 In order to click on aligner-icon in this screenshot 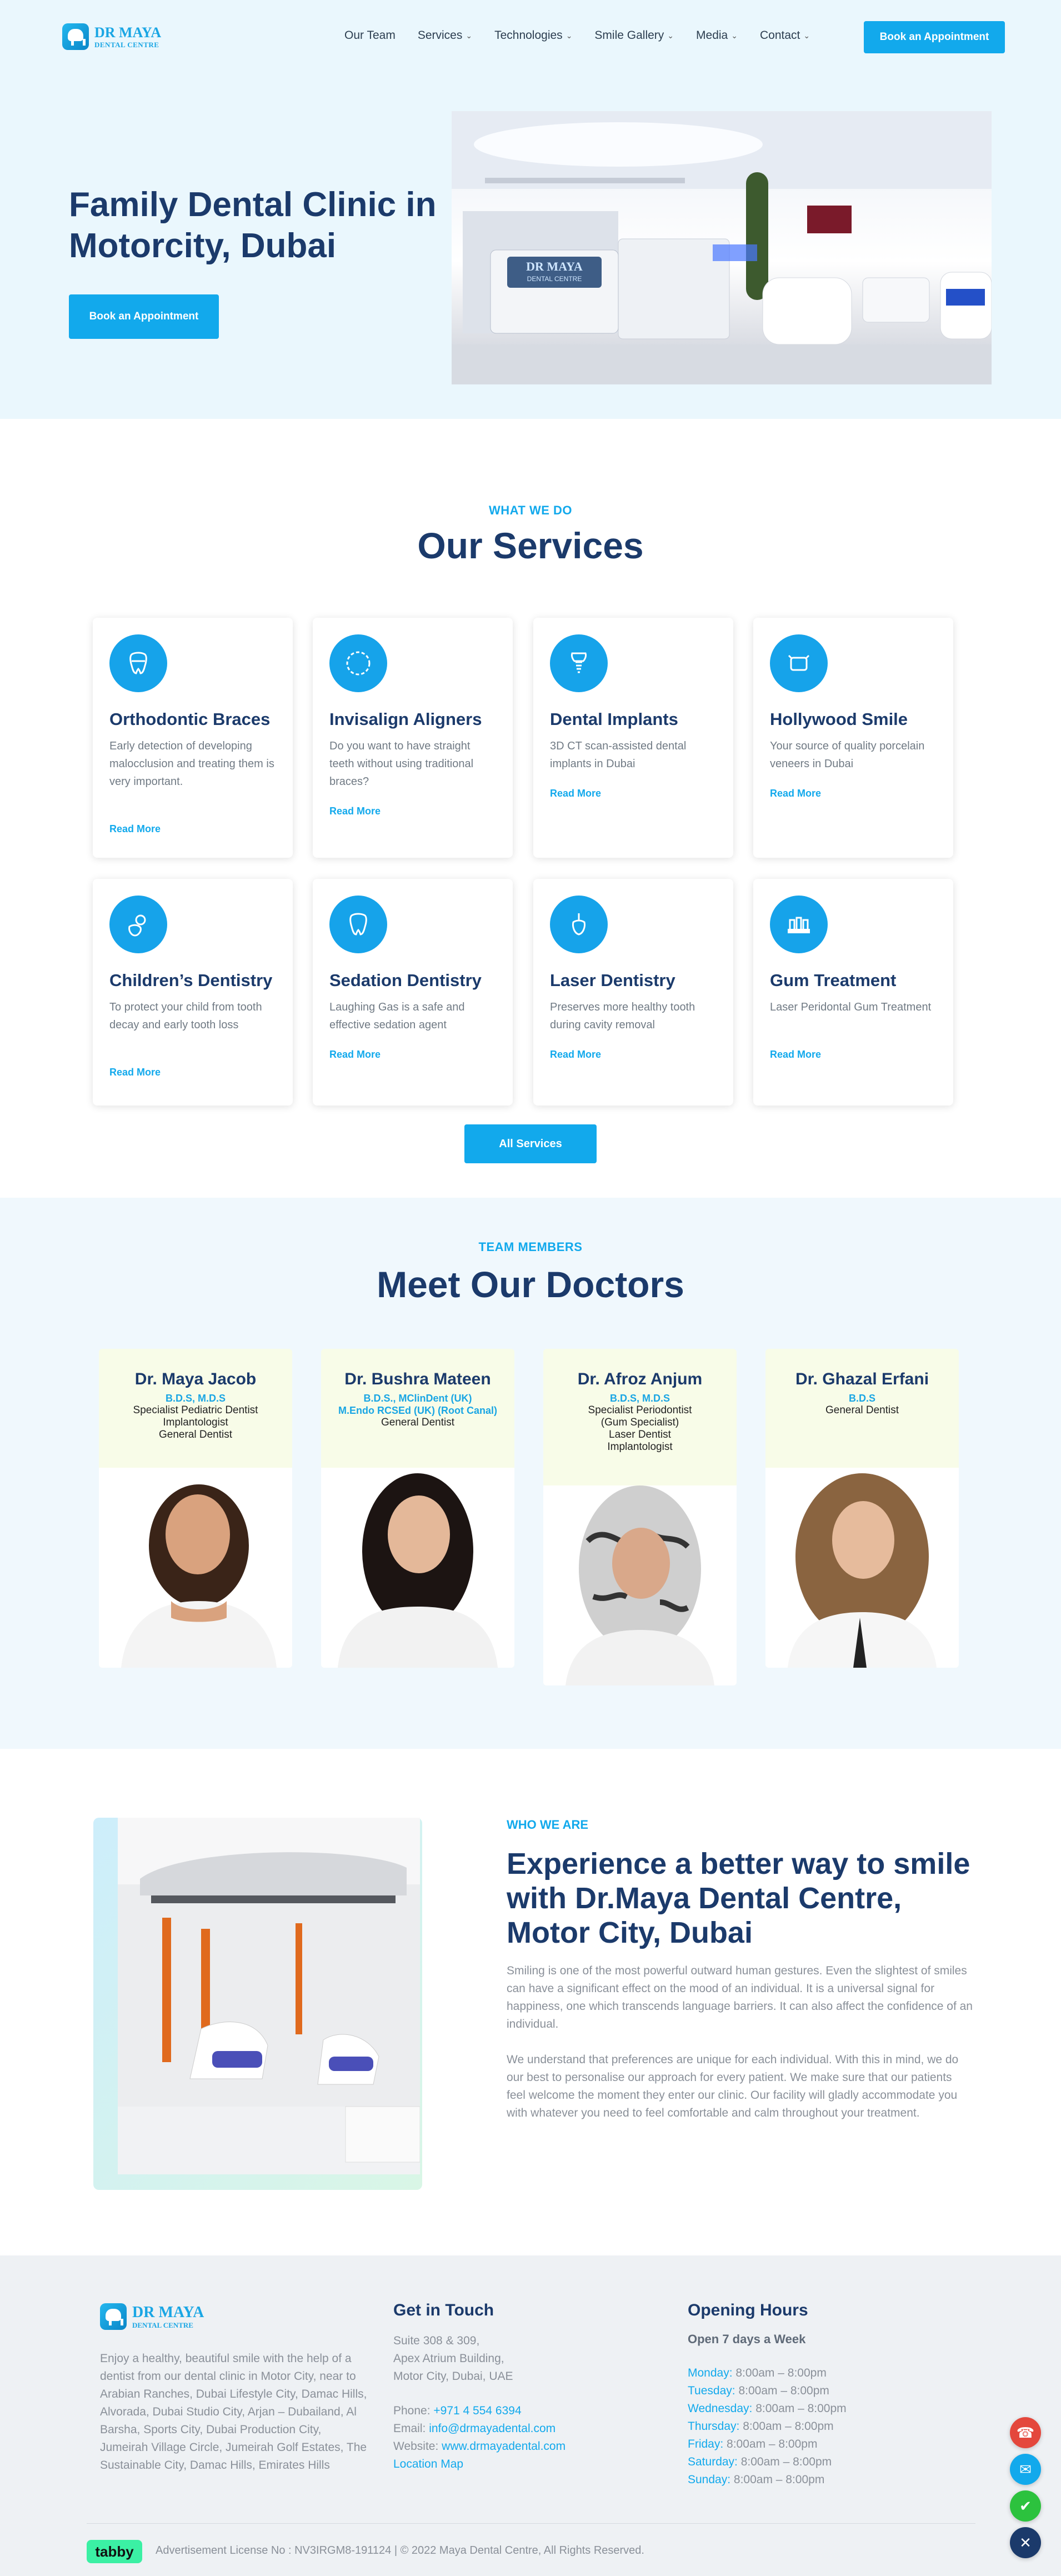, I will do `click(358, 663)`.